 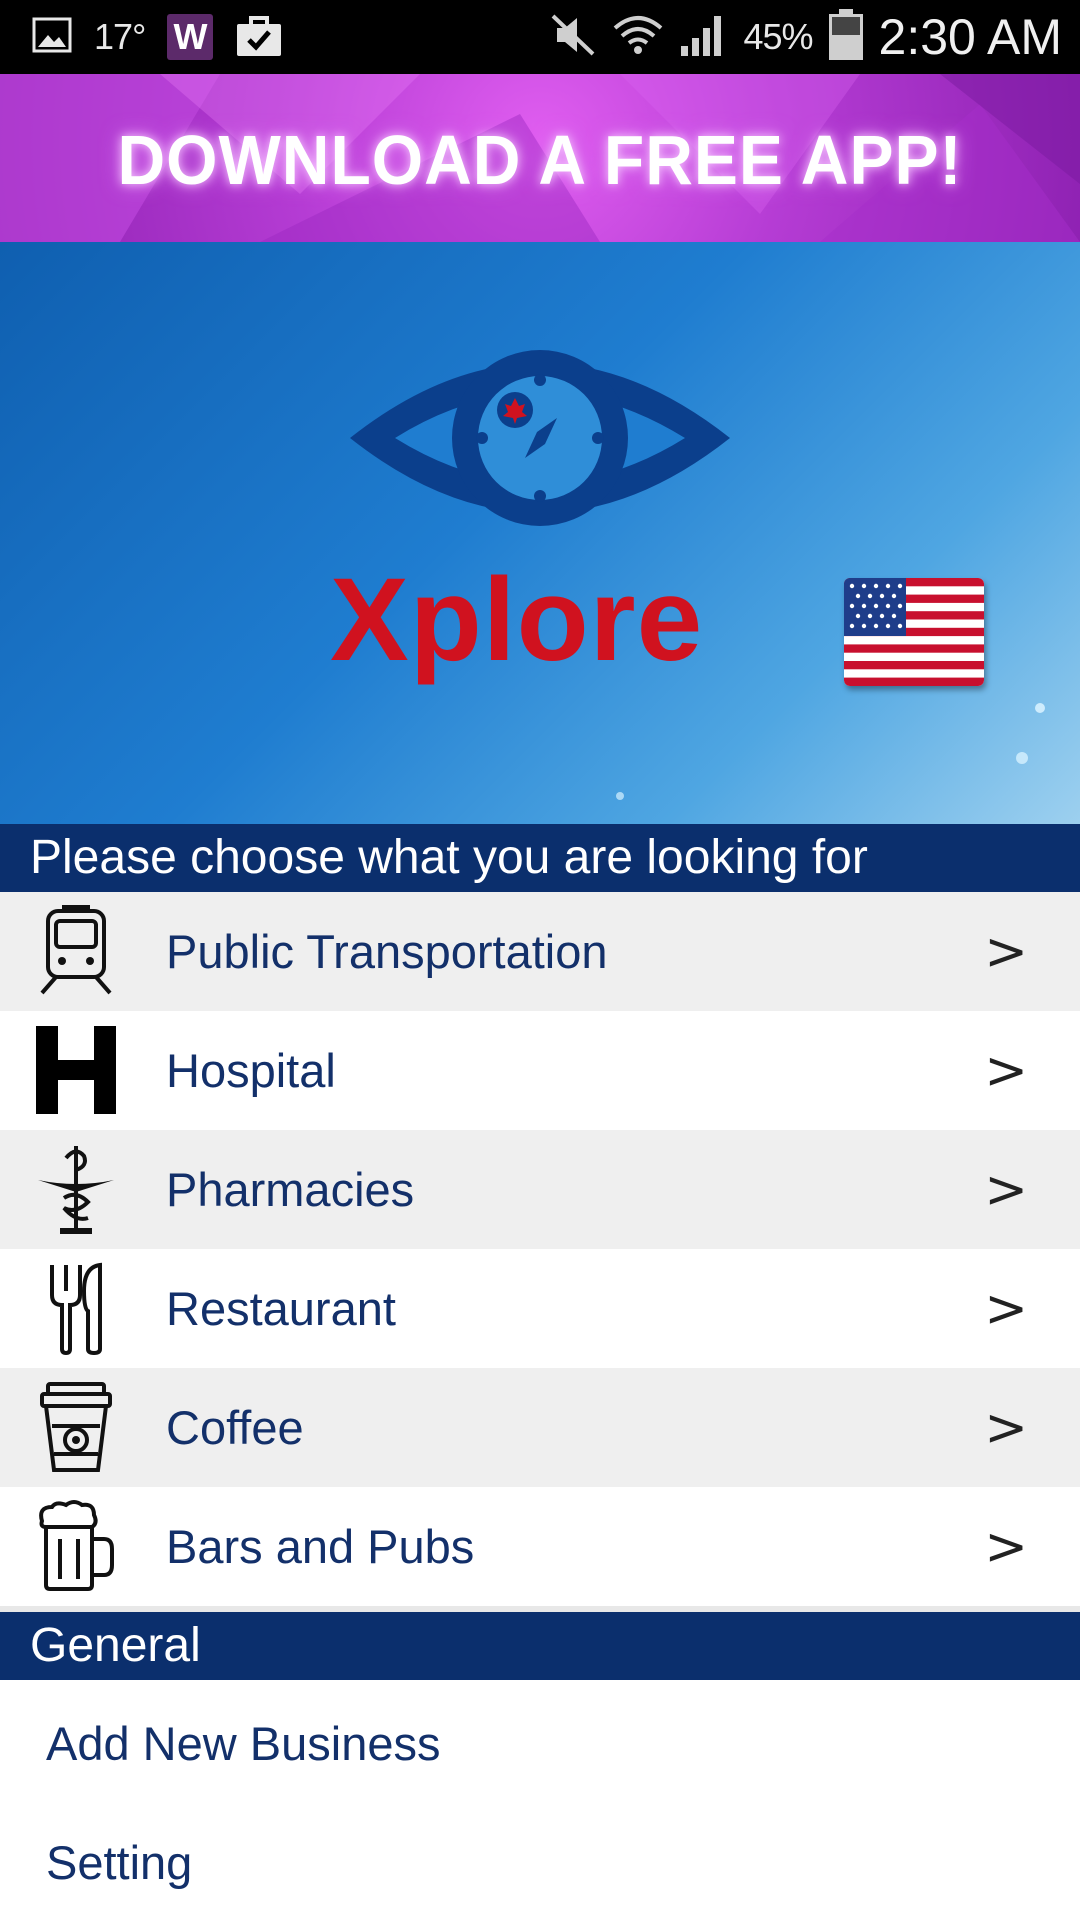 What do you see at coordinates (259, 37) in the screenshot?
I see `shopping-bag-icon` at bounding box center [259, 37].